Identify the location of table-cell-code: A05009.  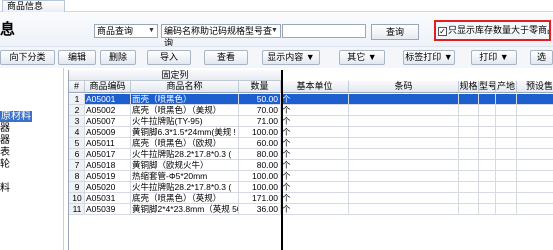
(108, 132).